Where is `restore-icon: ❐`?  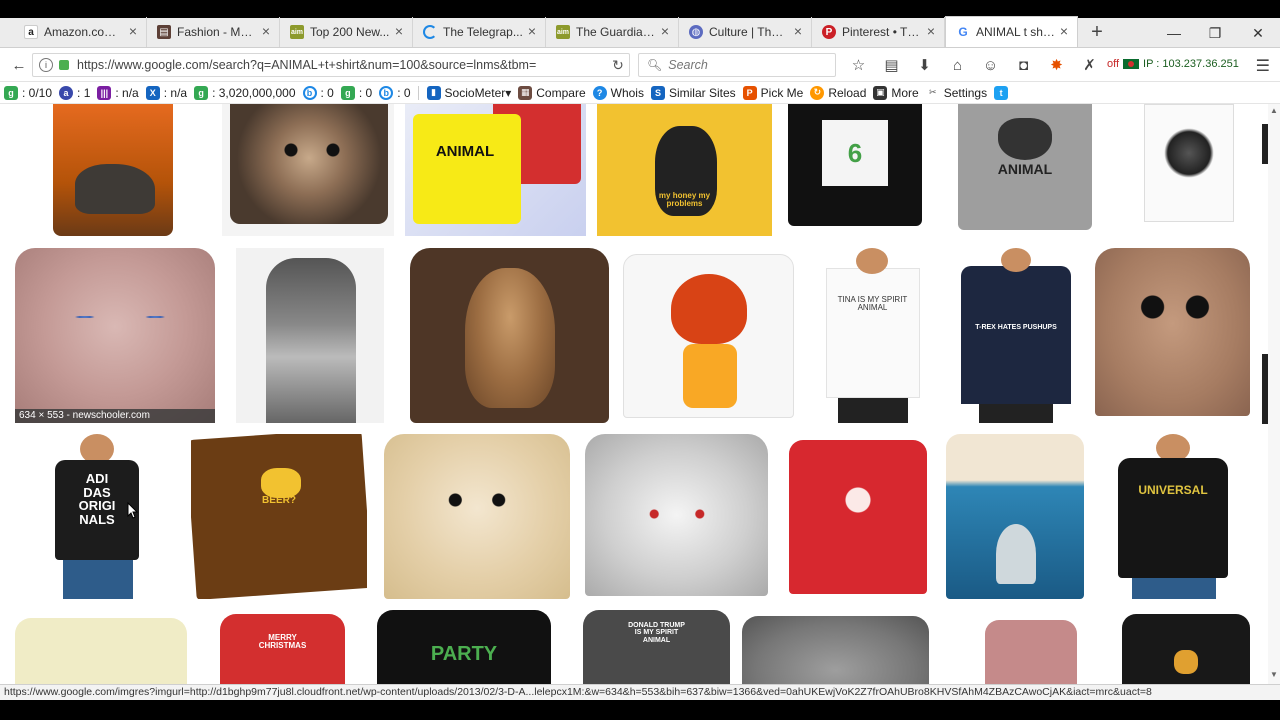 restore-icon: ❐ is located at coordinates (1215, 33).